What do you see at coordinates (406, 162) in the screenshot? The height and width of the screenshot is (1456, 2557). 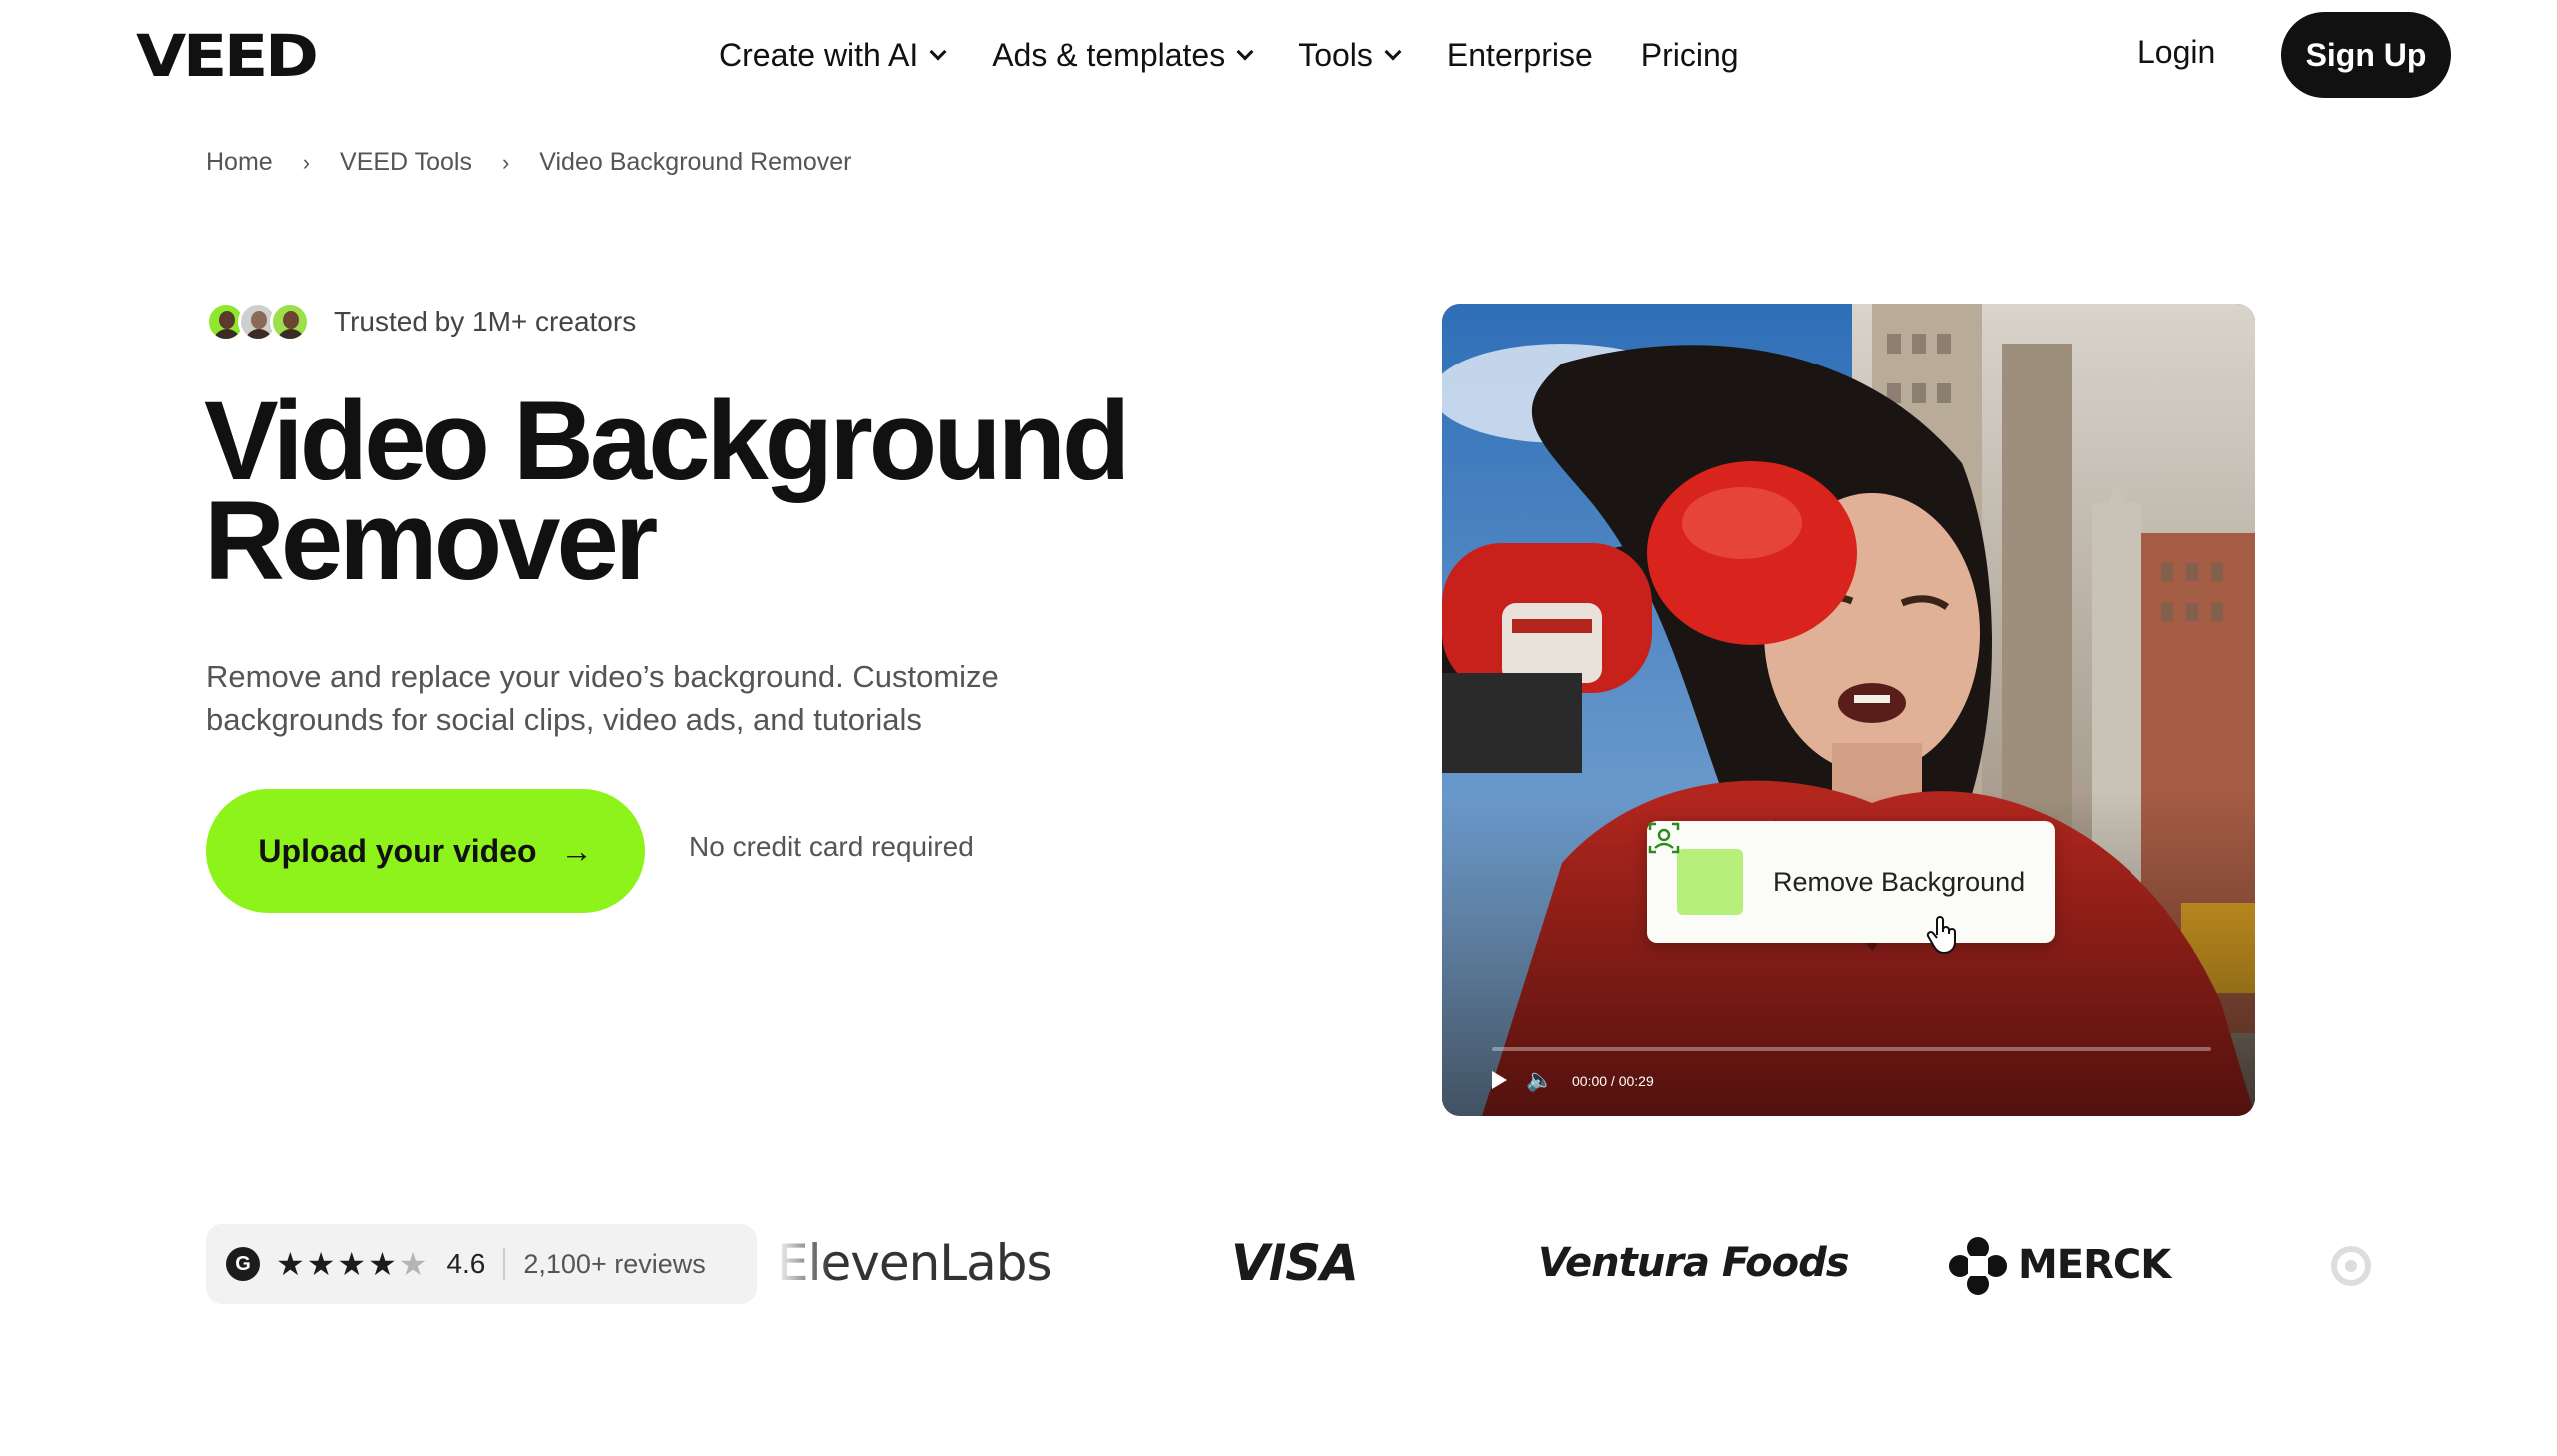 I see `breadcrumb-veed-tools: VEED Tools` at bounding box center [406, 162].